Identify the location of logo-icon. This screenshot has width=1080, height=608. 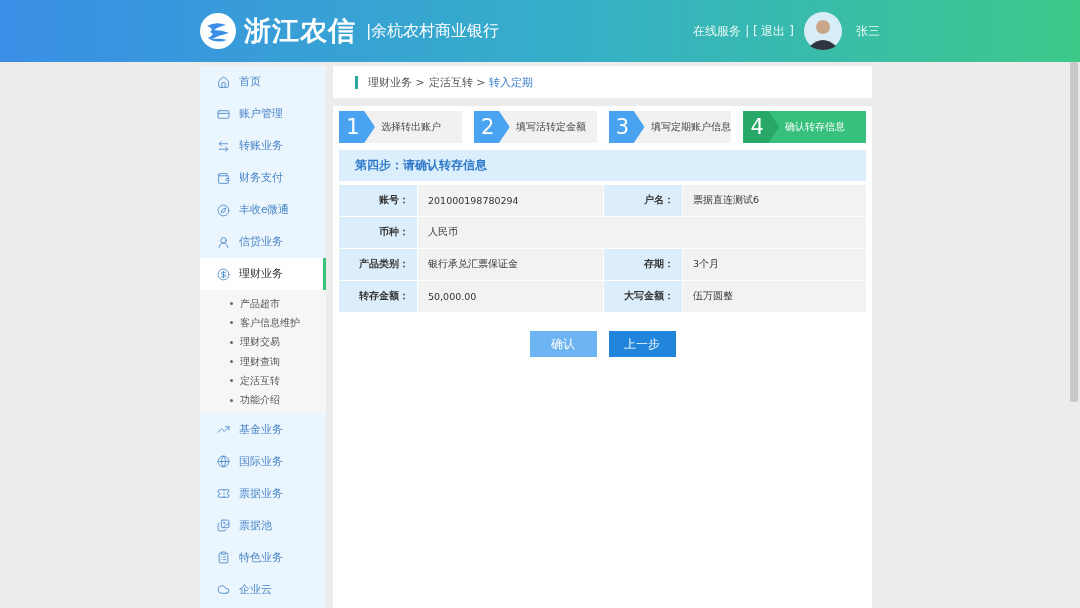
(218, 31).